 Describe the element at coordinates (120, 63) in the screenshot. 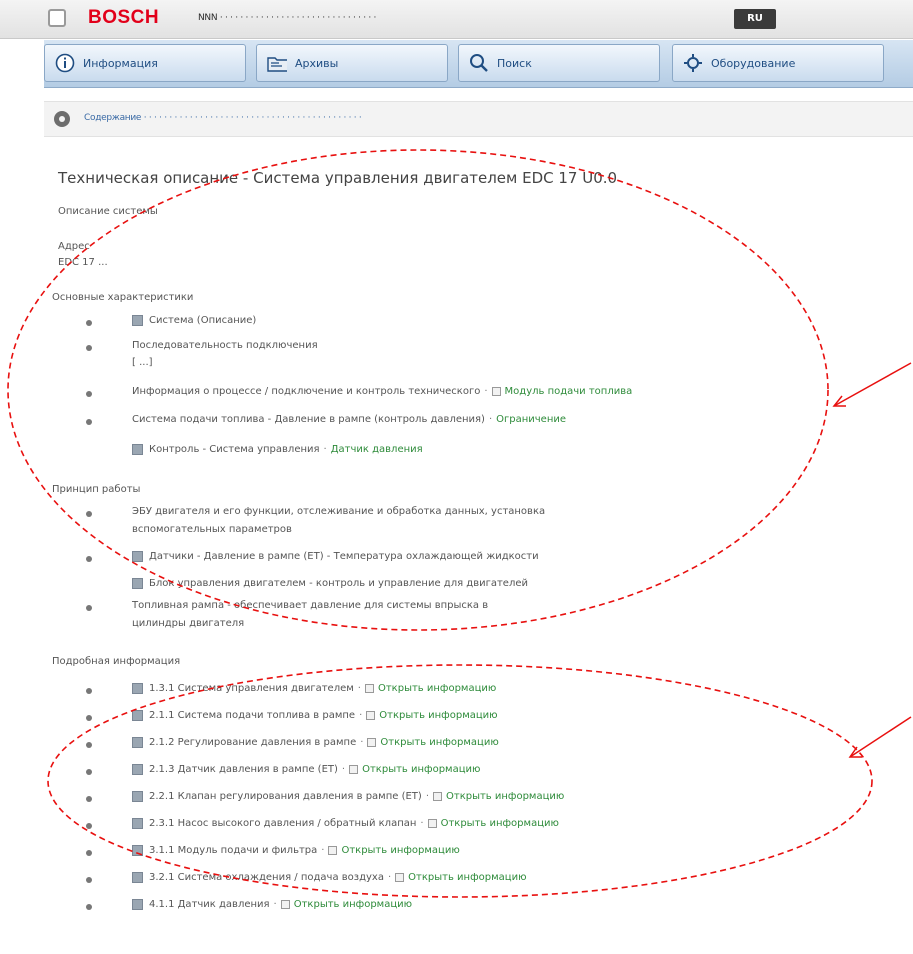

I see `tab-info-label: Информация` at that location.